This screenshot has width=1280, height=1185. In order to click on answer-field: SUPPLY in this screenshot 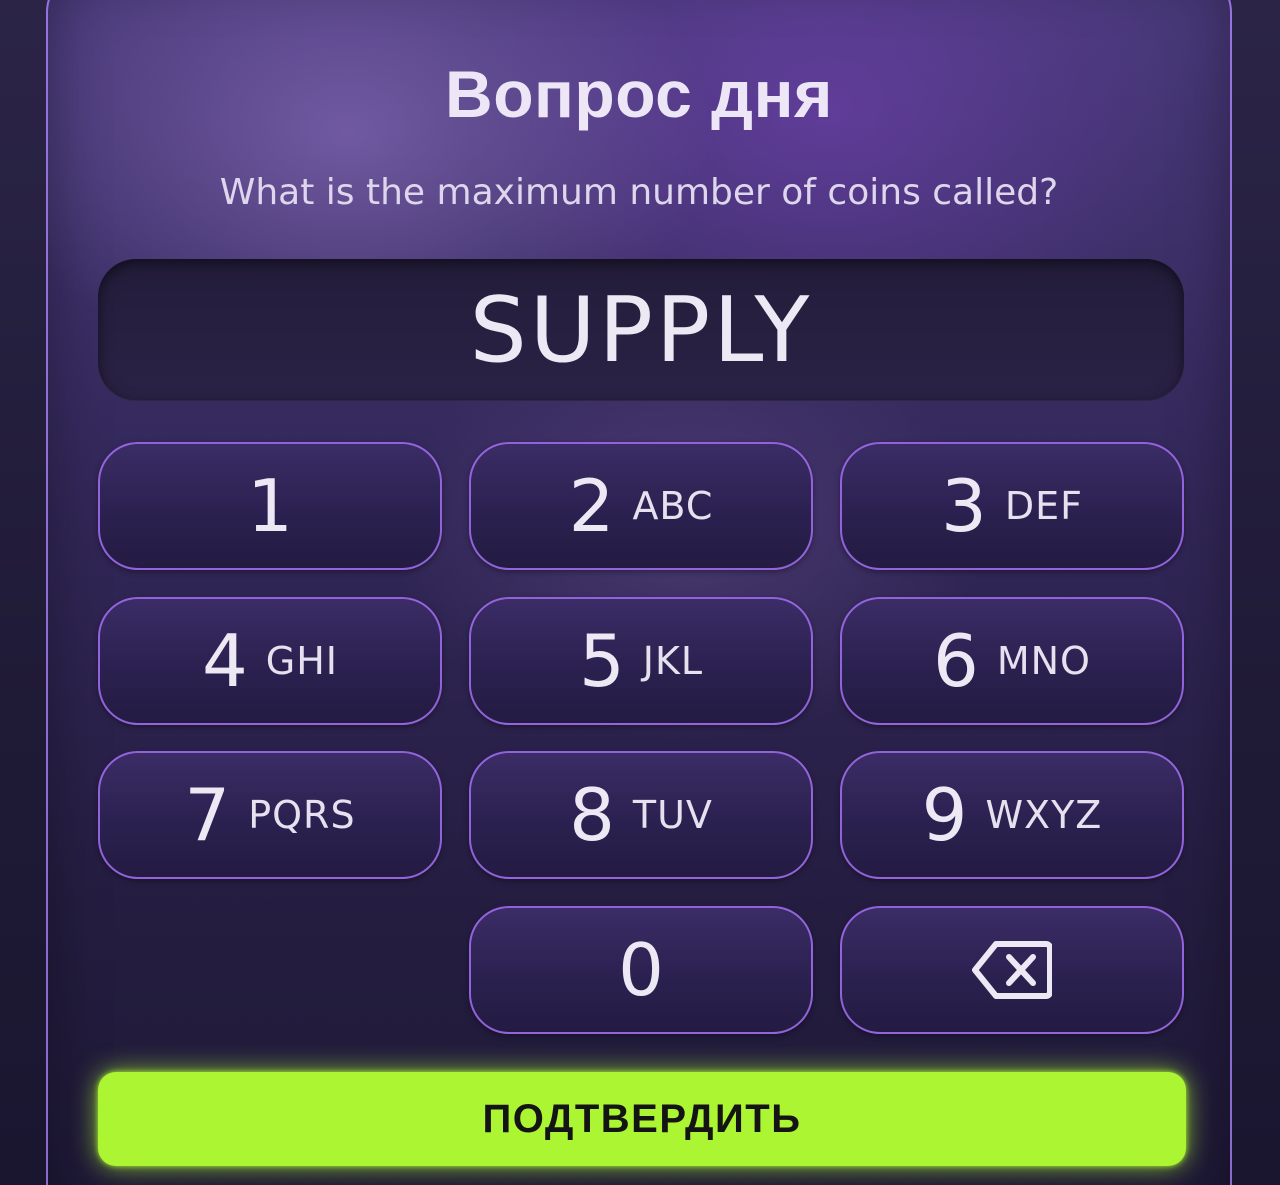, I will do `click(641, 330)`.